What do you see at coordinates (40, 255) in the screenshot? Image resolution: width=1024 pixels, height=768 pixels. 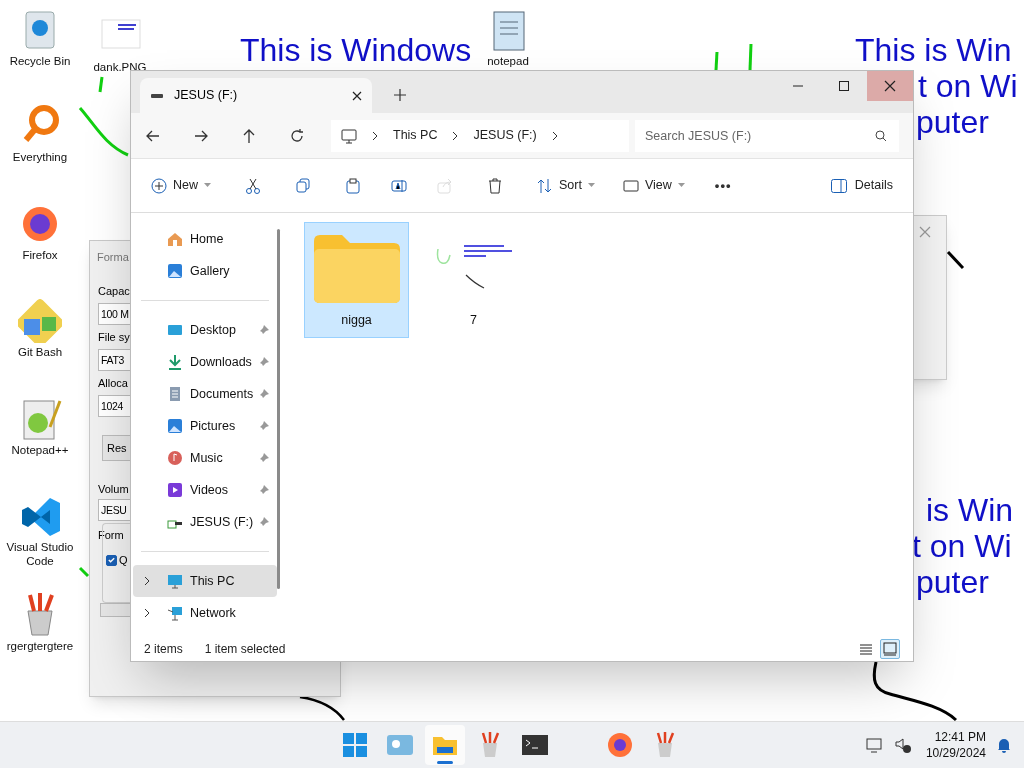 I see `desktop-icon-label: Firefox` at bounding box center [40, 255].